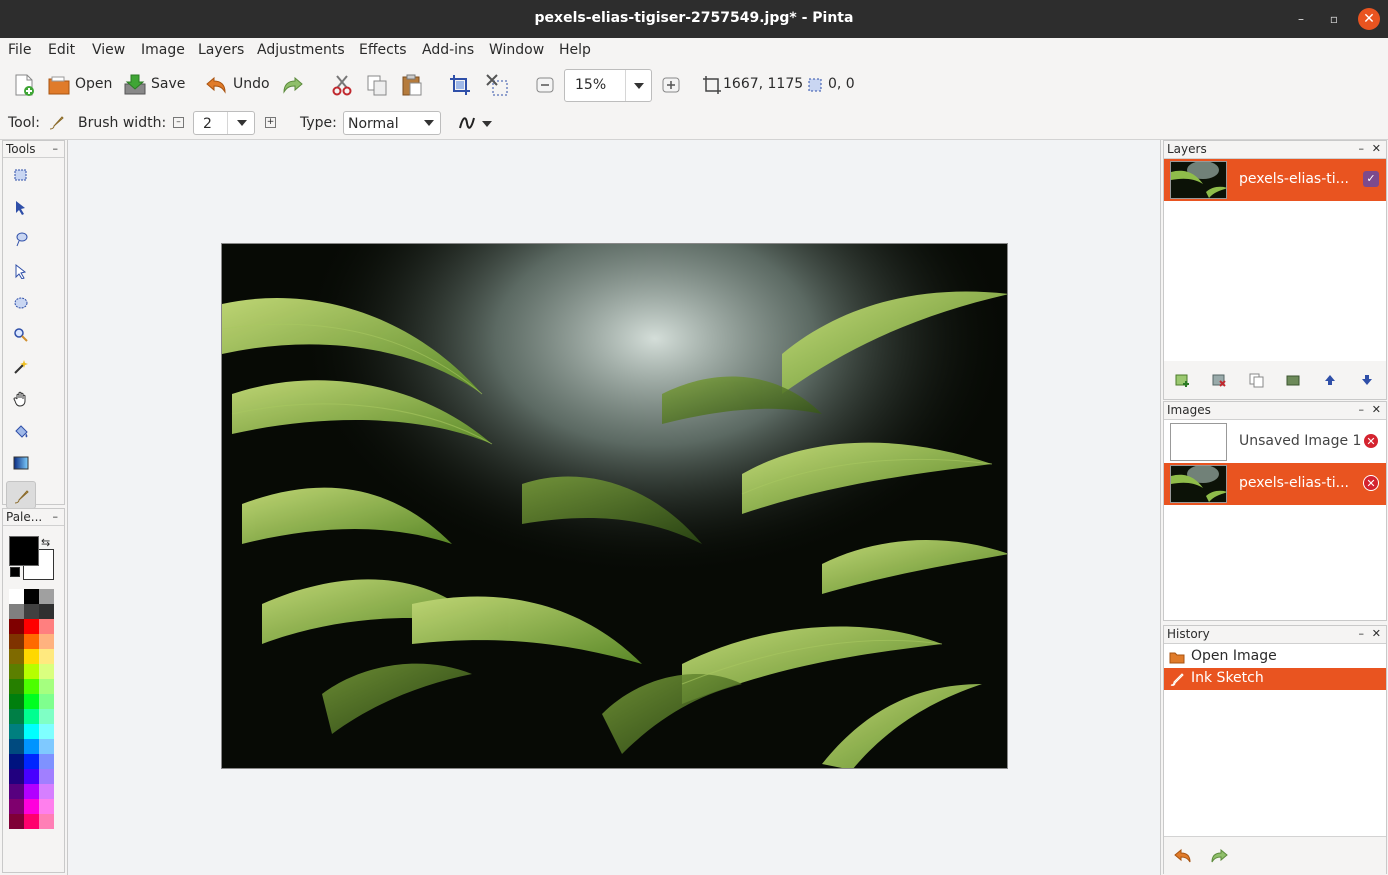  I want to click on rectangle-select-tool, so click(21, 175).